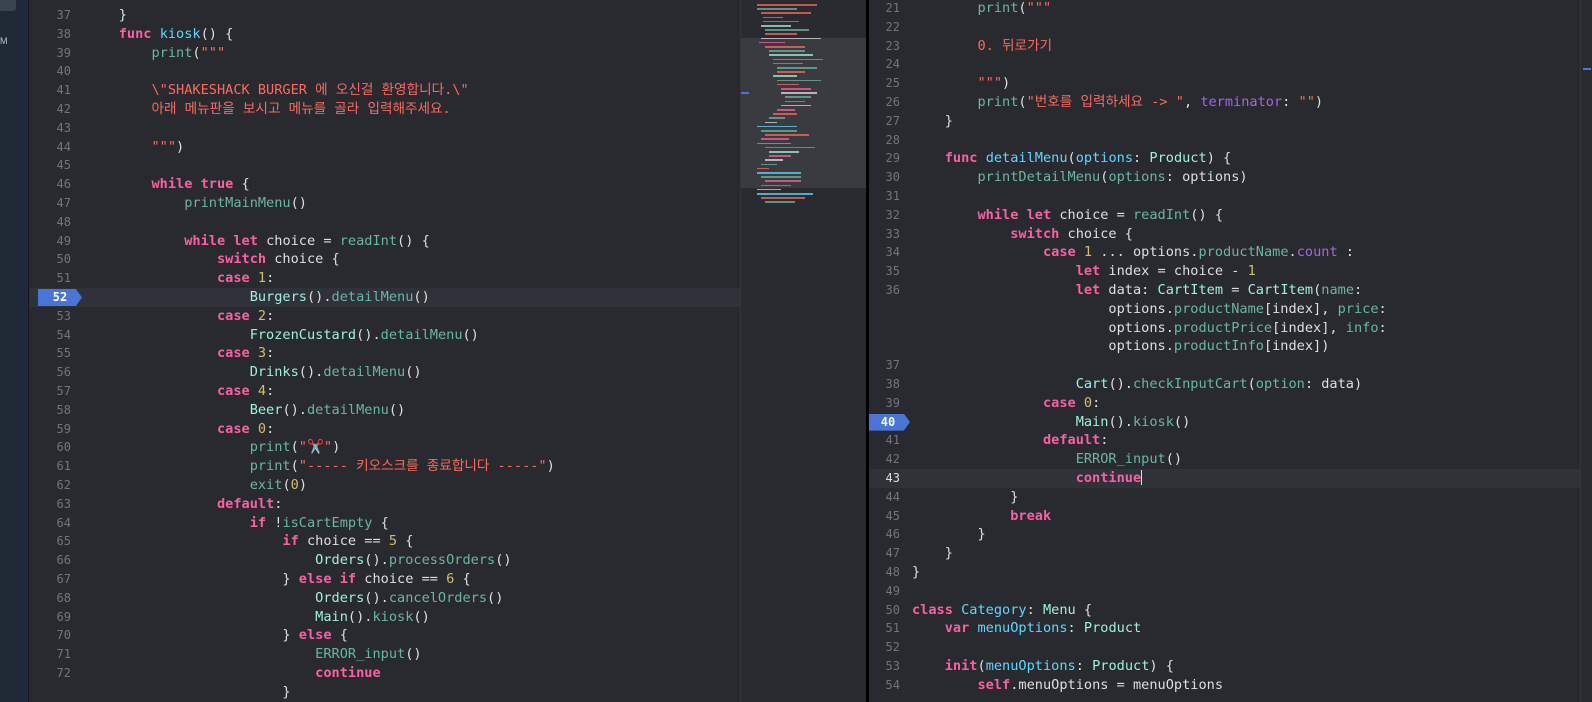 The height and width of the screenshot is (702, 1592). I want to click on code-text: print("✂️"), so click(213, 447).